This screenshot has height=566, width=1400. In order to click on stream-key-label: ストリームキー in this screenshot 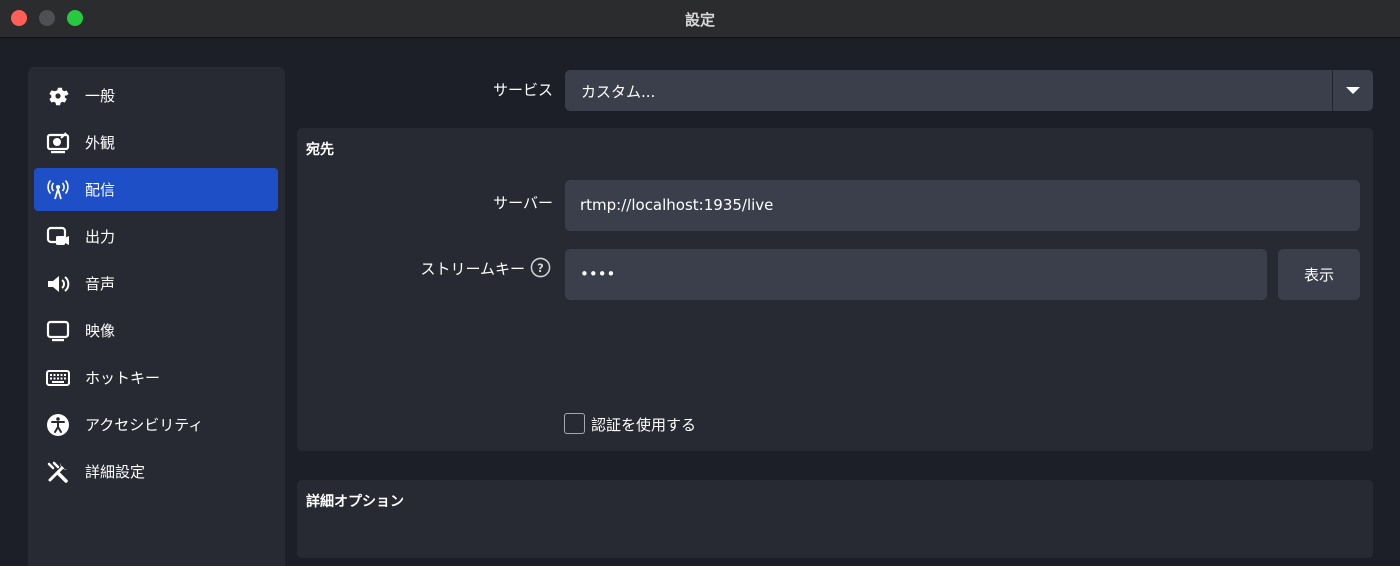, I will do `click(472, 269)`.